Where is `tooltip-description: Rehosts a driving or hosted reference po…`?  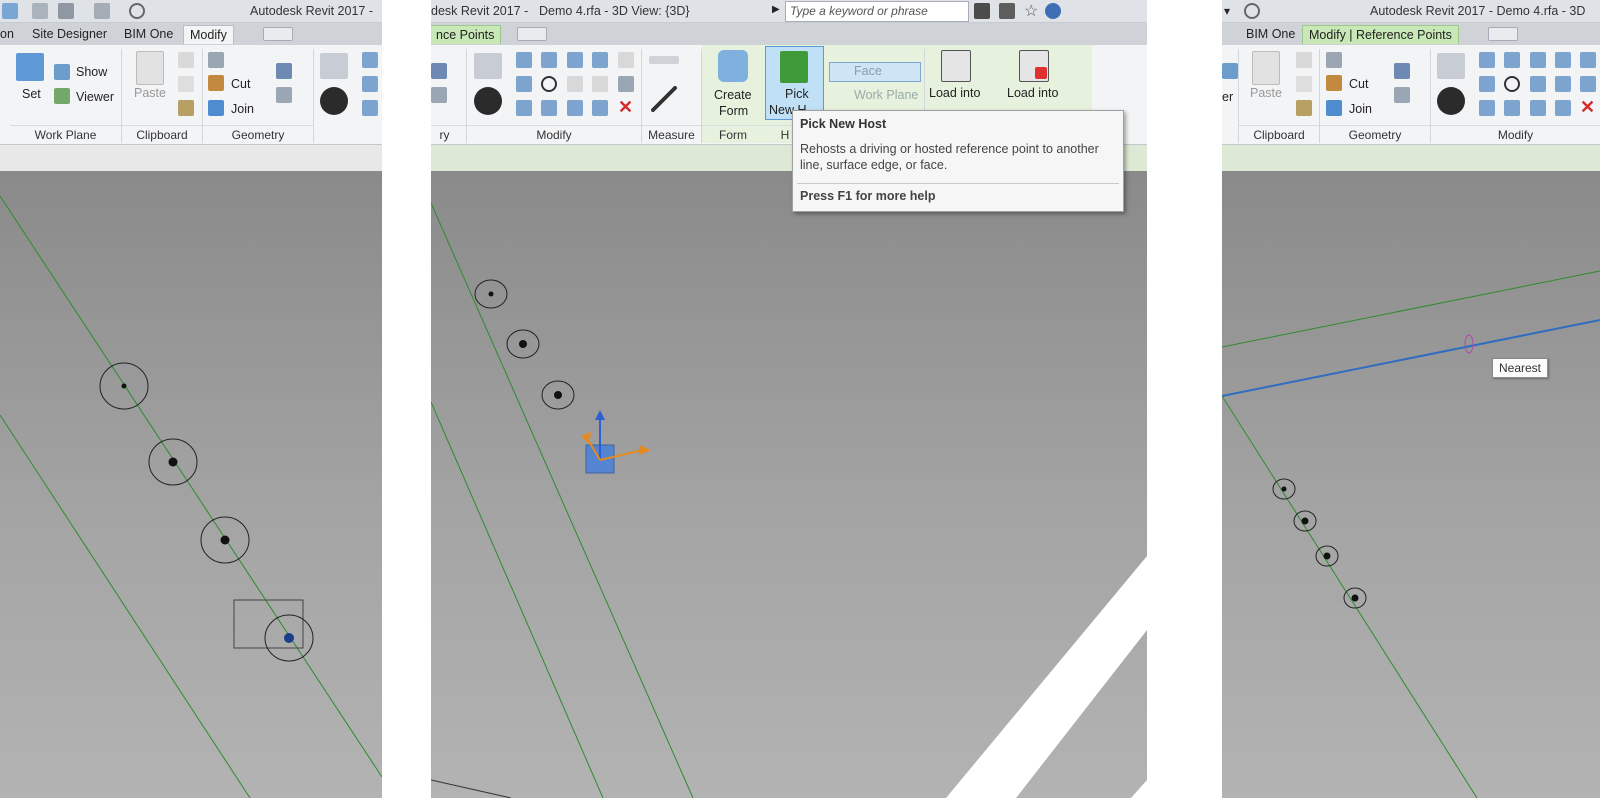
tooltip-description: Rehosts a driving or hosted reference po… is located at coordinates (949, 157).